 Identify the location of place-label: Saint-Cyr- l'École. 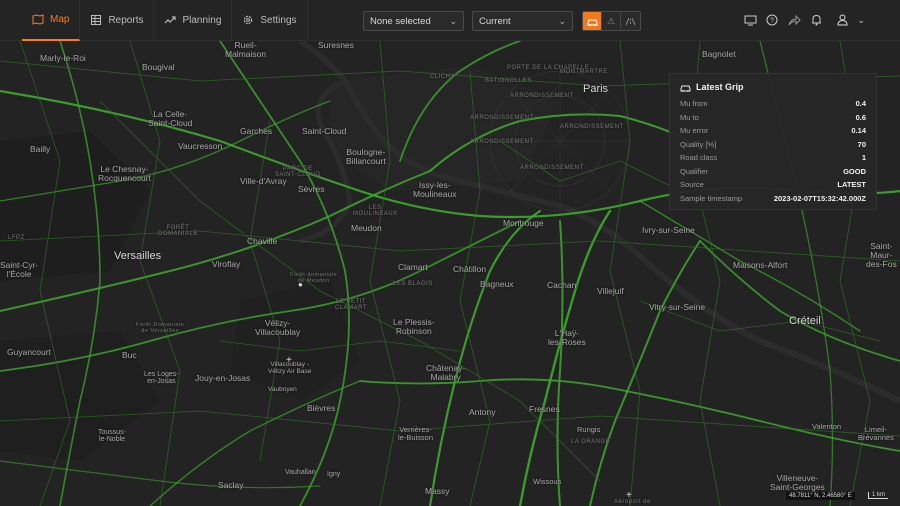
(19, 269).